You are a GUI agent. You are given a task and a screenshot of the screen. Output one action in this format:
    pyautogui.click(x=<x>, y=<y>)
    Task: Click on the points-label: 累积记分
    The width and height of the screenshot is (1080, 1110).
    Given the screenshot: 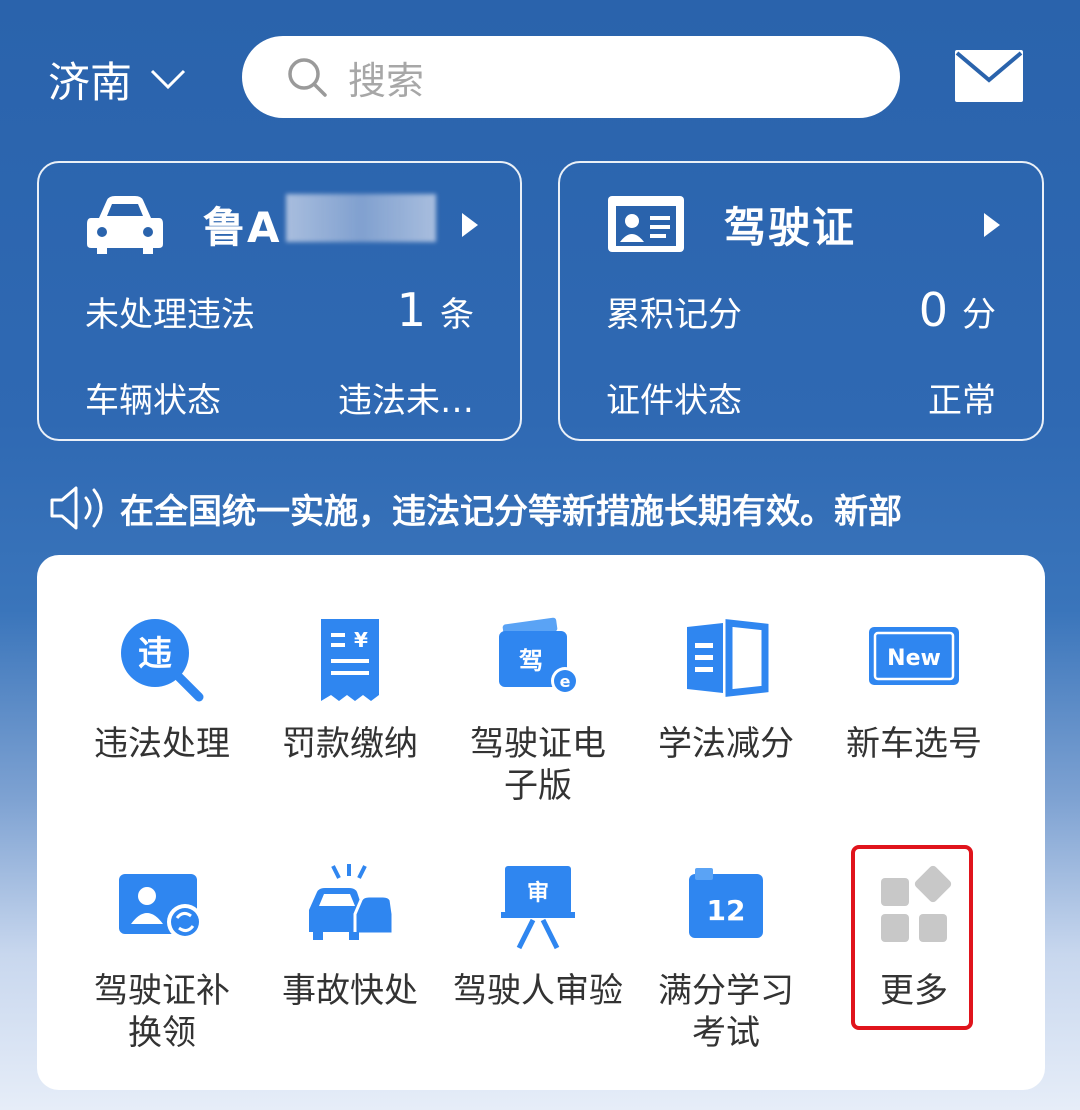 What is the action you would take?
    pyautogui.click(x=674, y=315)
    